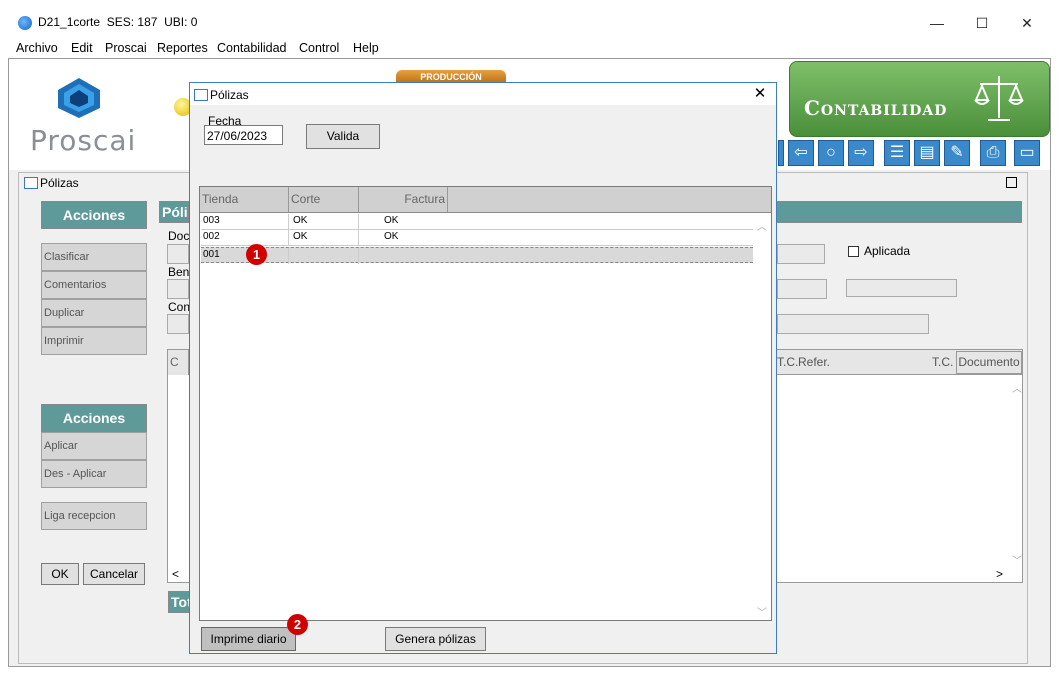  Describe the element at coordinates (79, 98) in the screenshot. I see `proscai-logo-icon` at that location.